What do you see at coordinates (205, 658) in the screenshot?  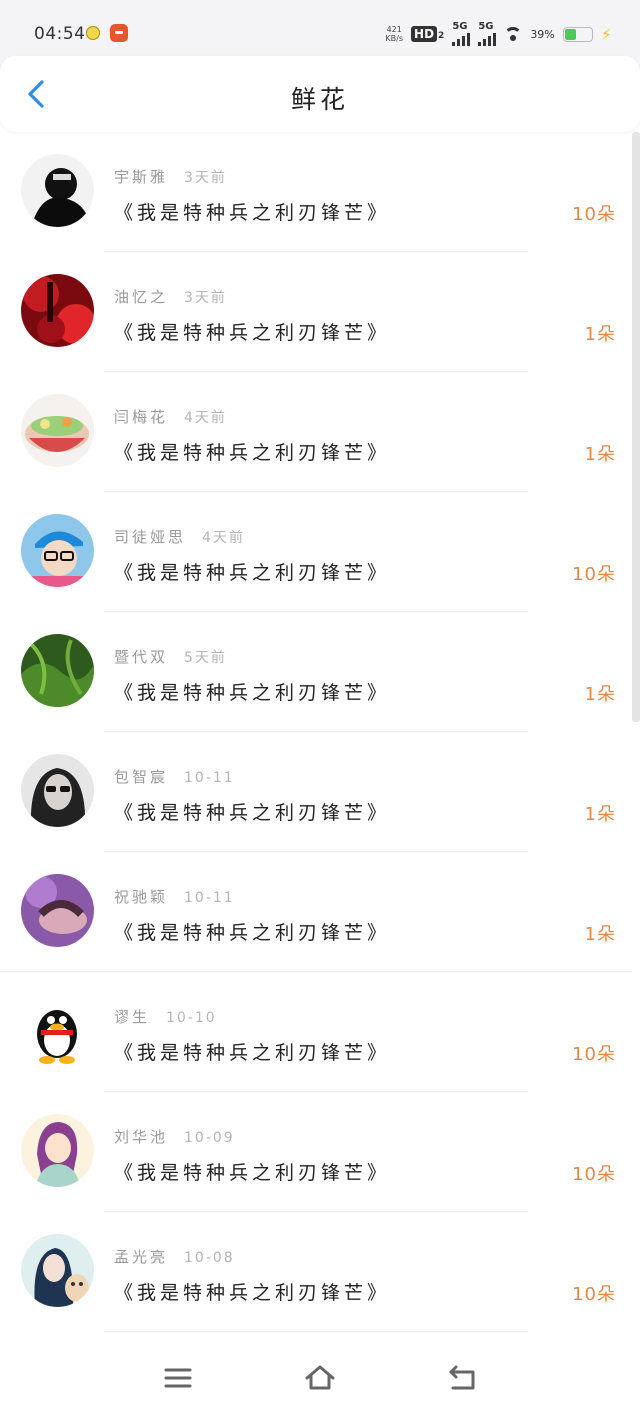 I see `item-time: 5天前` at bounding box center [205, 658].